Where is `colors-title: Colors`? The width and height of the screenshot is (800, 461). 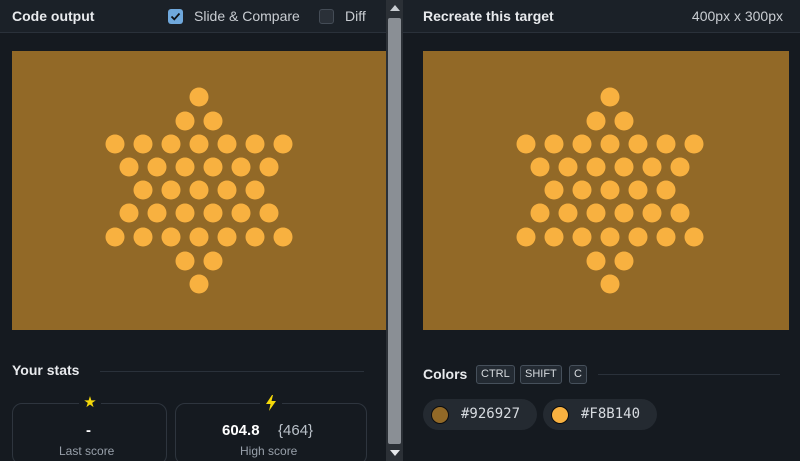
colors-title: Colors is located at coordinates (445, 374).